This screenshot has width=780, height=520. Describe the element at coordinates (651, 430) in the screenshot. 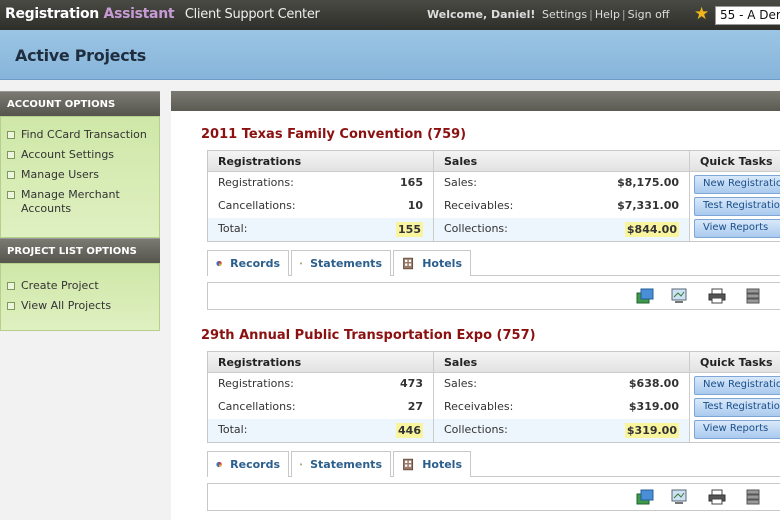

I see `collections-value: $319.00` at that location.